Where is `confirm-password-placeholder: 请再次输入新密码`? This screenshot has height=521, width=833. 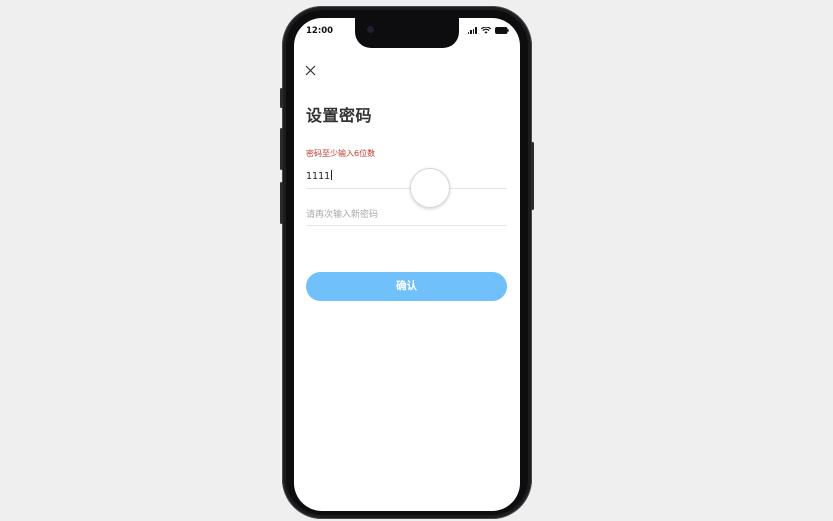 confirm-password-placeholder: 请再次输入新密码 is located at coordinates (342, 215).